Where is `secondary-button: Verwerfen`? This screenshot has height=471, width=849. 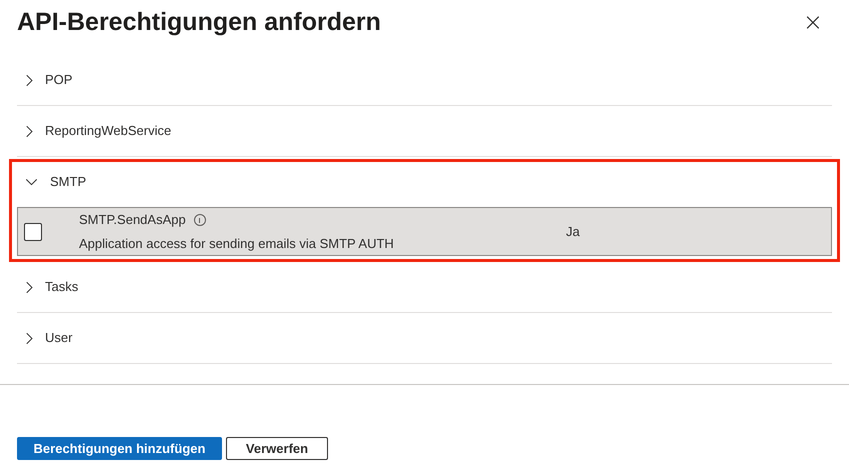
secondary-button: Verwerfen is located at coordinates (277, 448).